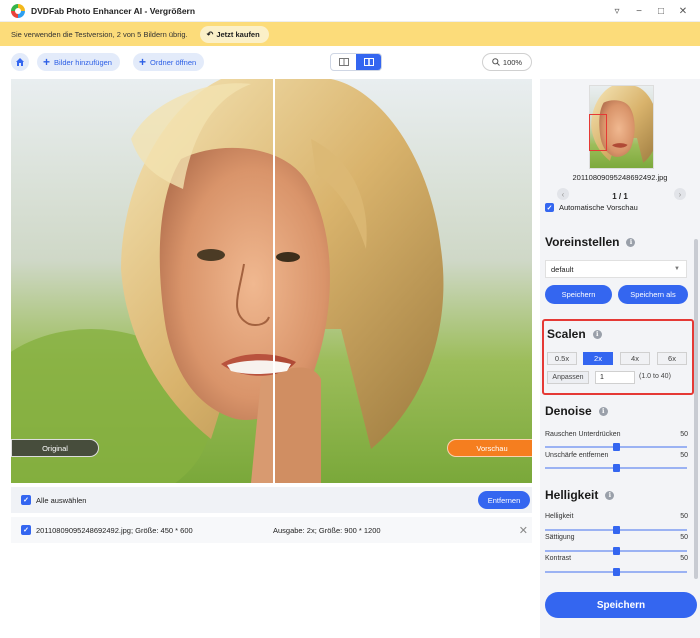 Image resolution: width=700 pixels, height=638 pixels. Describe the element at coordinates (61, 500) in the screenshot. I see `select-all-label: Alle auswählen` at that location.